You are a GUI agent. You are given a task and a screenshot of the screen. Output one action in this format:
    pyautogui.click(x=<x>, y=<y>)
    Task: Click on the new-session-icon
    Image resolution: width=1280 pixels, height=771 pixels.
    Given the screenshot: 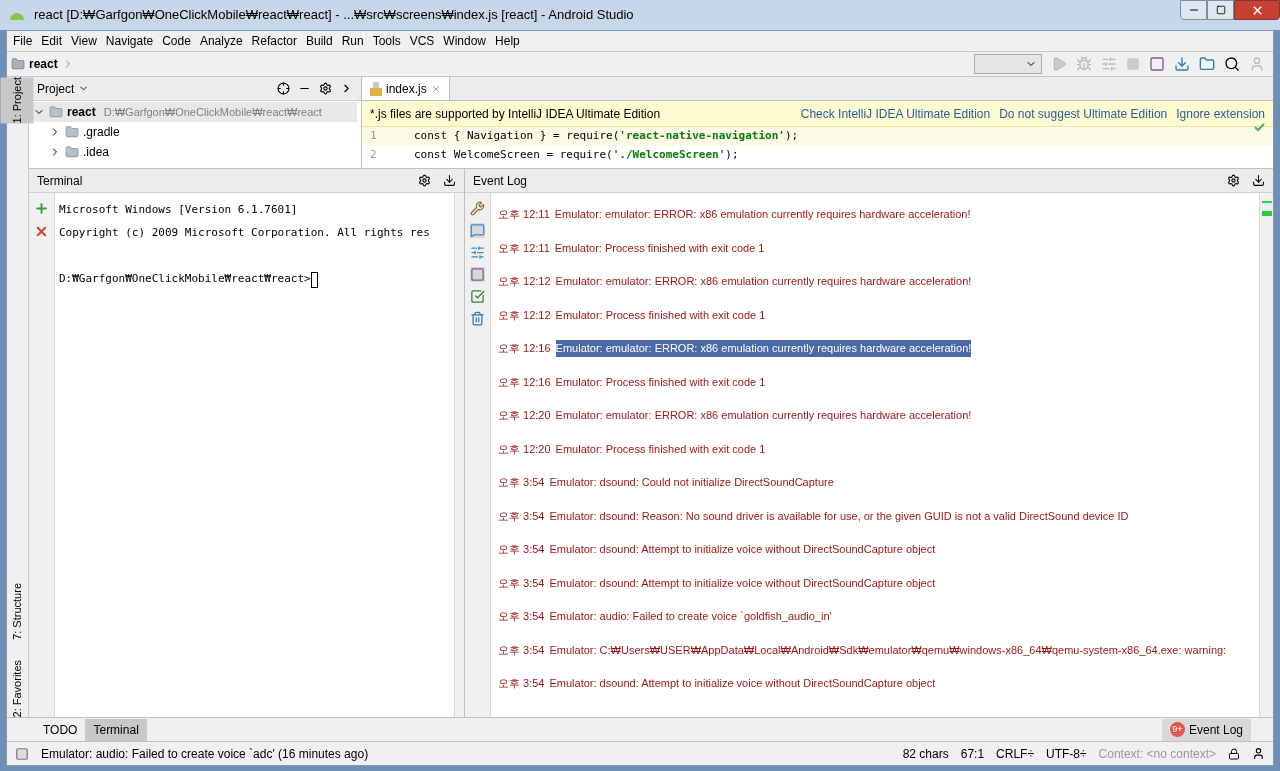 What is the action you would take?
    pyautogui.click(x=41, y=208)
    